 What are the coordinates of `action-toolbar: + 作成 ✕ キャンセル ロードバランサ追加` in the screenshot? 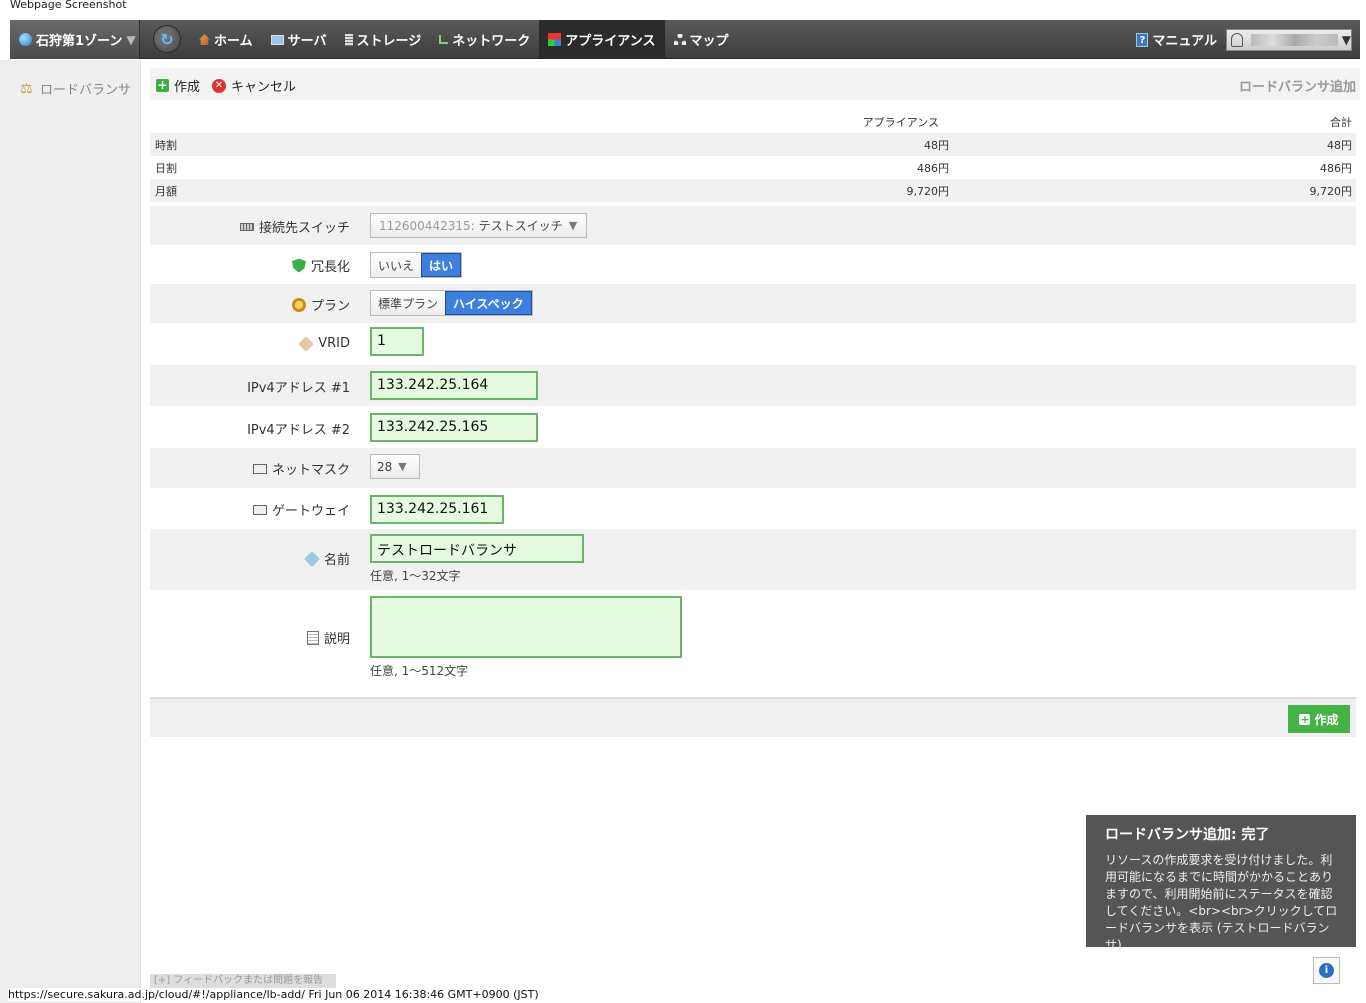 It's located at (755, 84).